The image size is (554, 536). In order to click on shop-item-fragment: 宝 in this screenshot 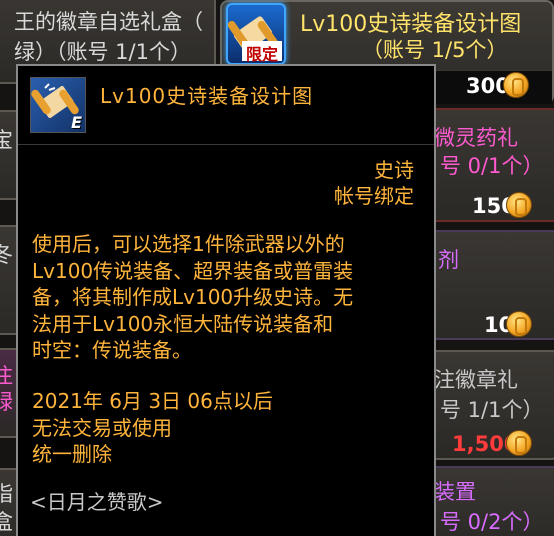, I will do `click(6, 139)`.